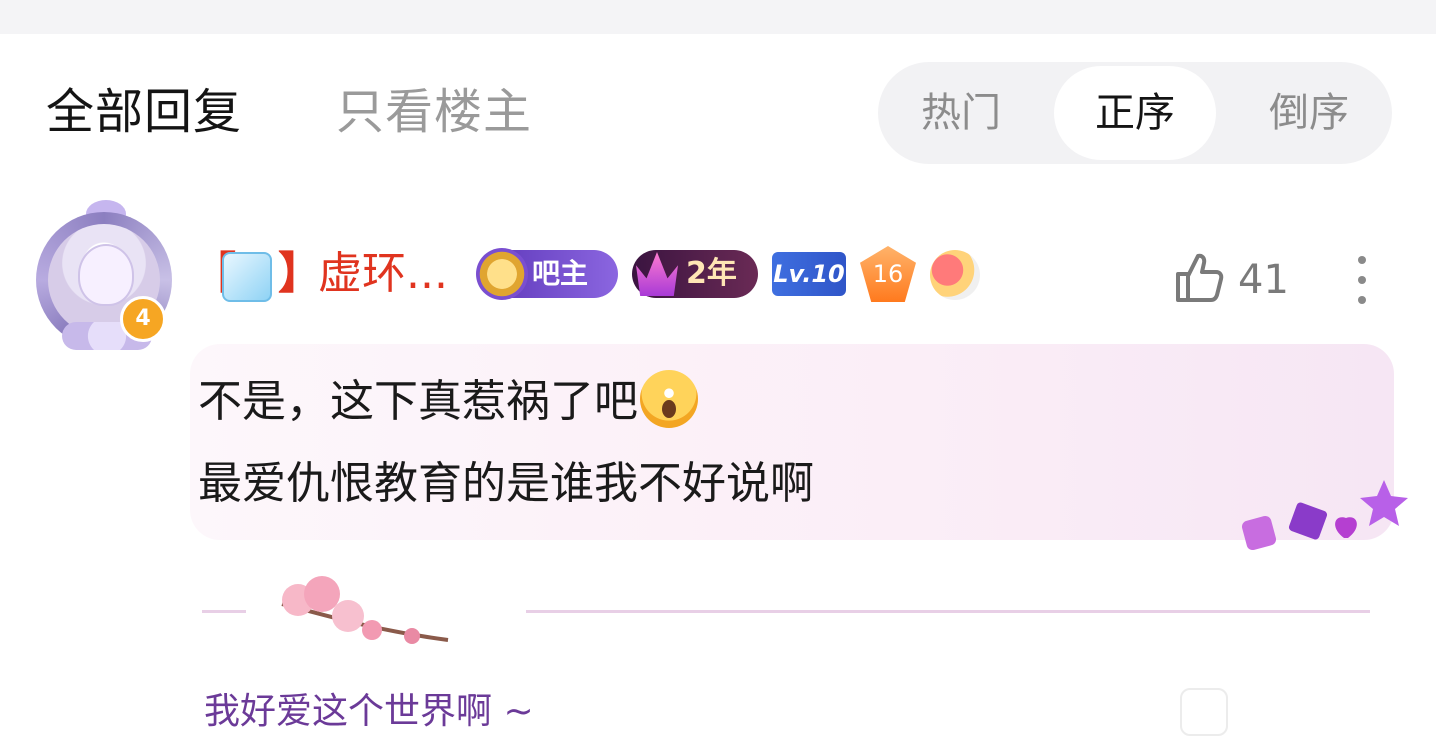  Describe the element at coordinates (224, 611) in the screenshot. I see `signature-divider-left` at that location.